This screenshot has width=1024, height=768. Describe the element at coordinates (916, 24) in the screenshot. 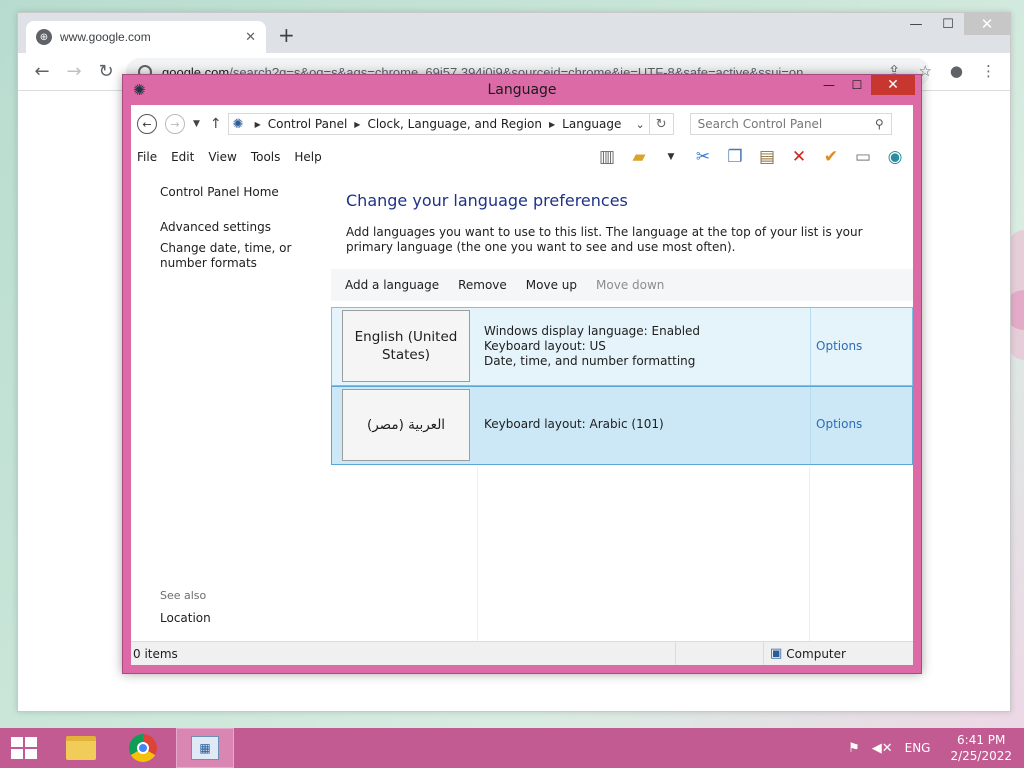

I see `browser-minimize-button: —` at that location.